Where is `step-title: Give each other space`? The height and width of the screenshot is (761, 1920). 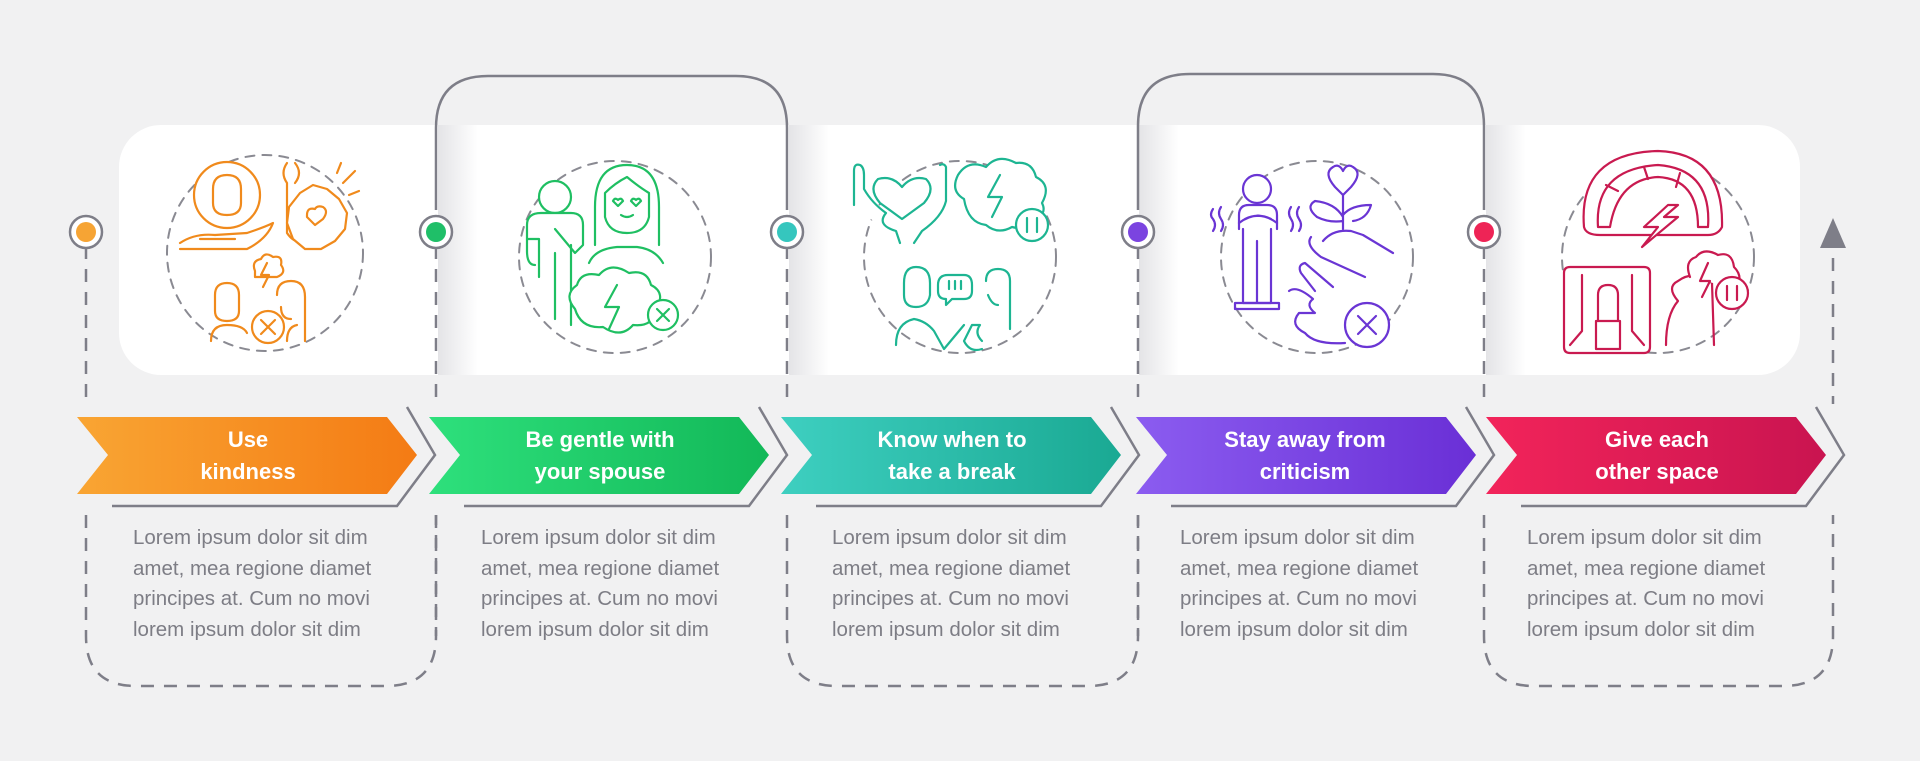 step-title: Give each other space is located at coordinates (1657, 455).